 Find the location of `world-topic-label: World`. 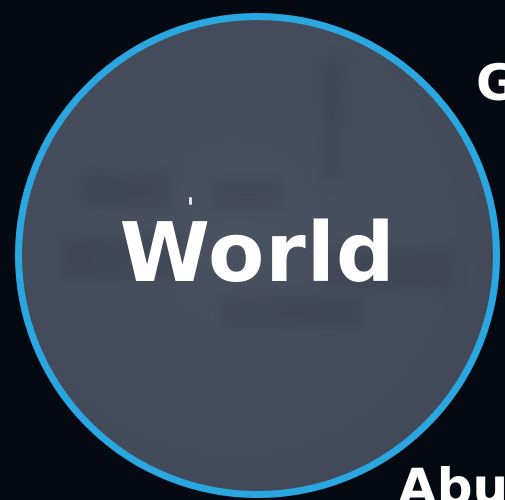

world-topic-label: World is located at coordinates (257, 253).